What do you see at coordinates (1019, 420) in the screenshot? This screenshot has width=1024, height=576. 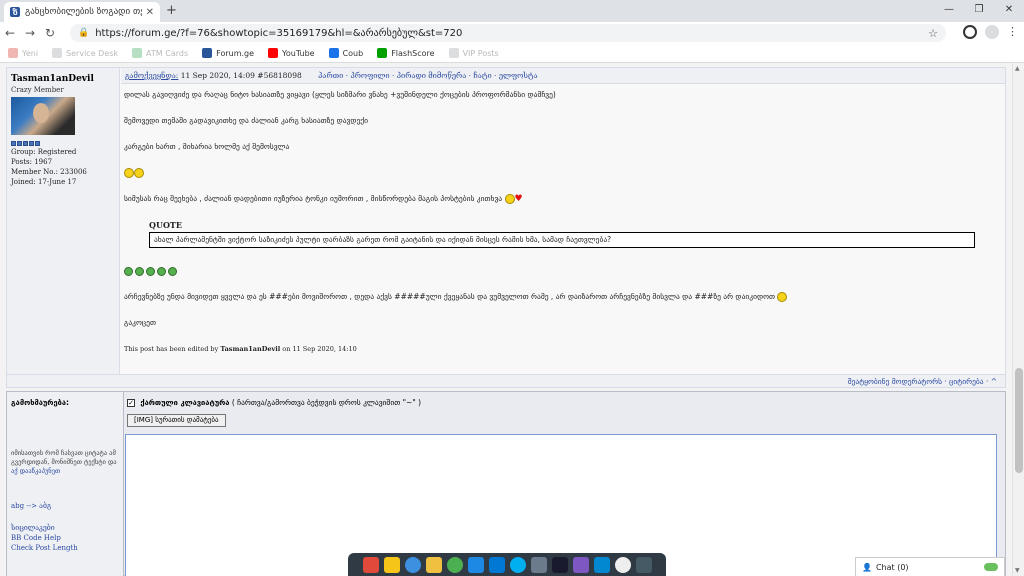 I see `scroll-thumb` at bounding box center [1019, 420].